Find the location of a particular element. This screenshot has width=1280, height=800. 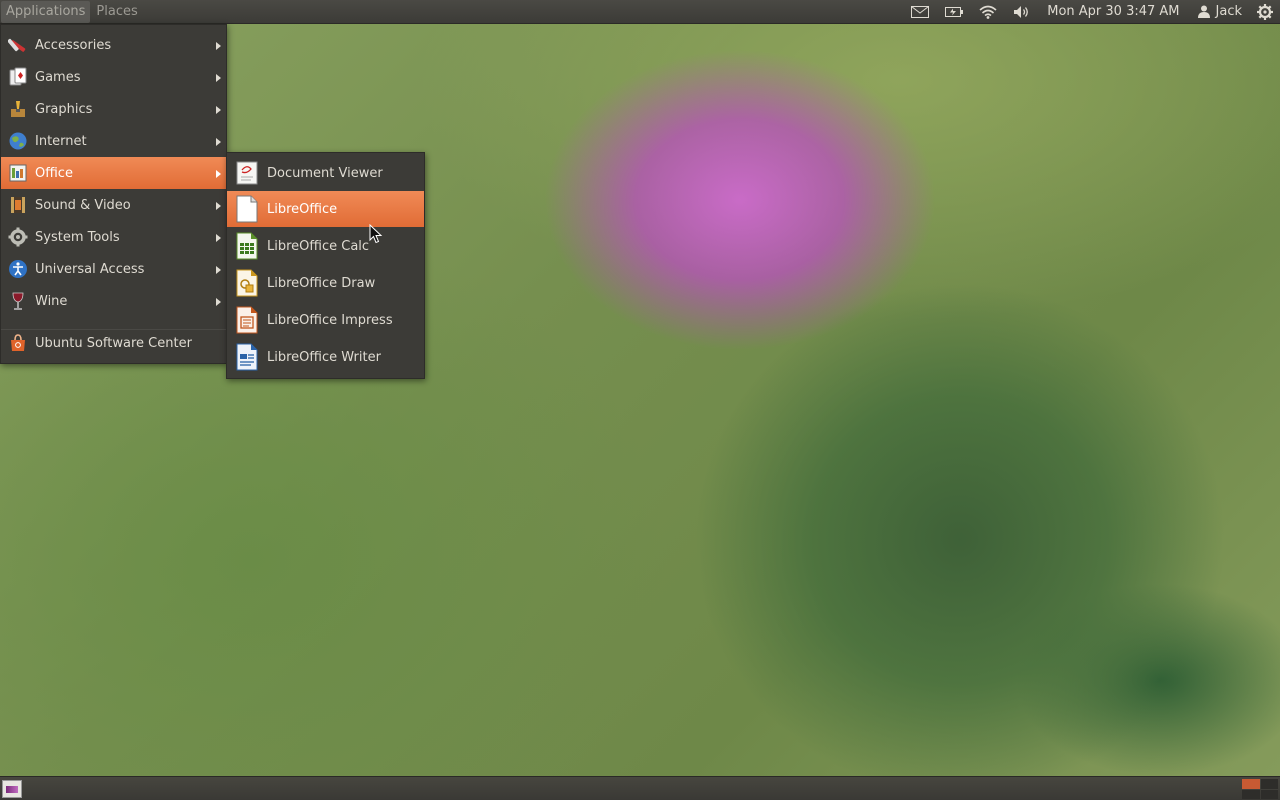

menu-item-internet: Internet is located at coordinates (113, 141).